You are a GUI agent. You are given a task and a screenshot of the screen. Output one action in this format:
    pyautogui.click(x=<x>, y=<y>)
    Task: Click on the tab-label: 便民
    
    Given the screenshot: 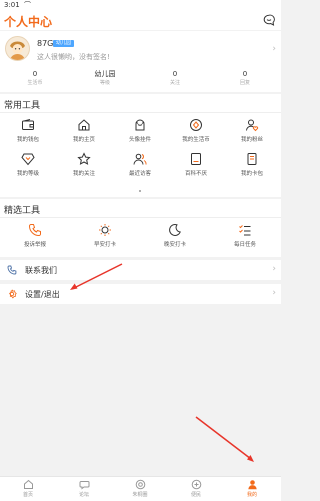 What is the action you would take?
    pyautogui.click(x=195, y=495)
    